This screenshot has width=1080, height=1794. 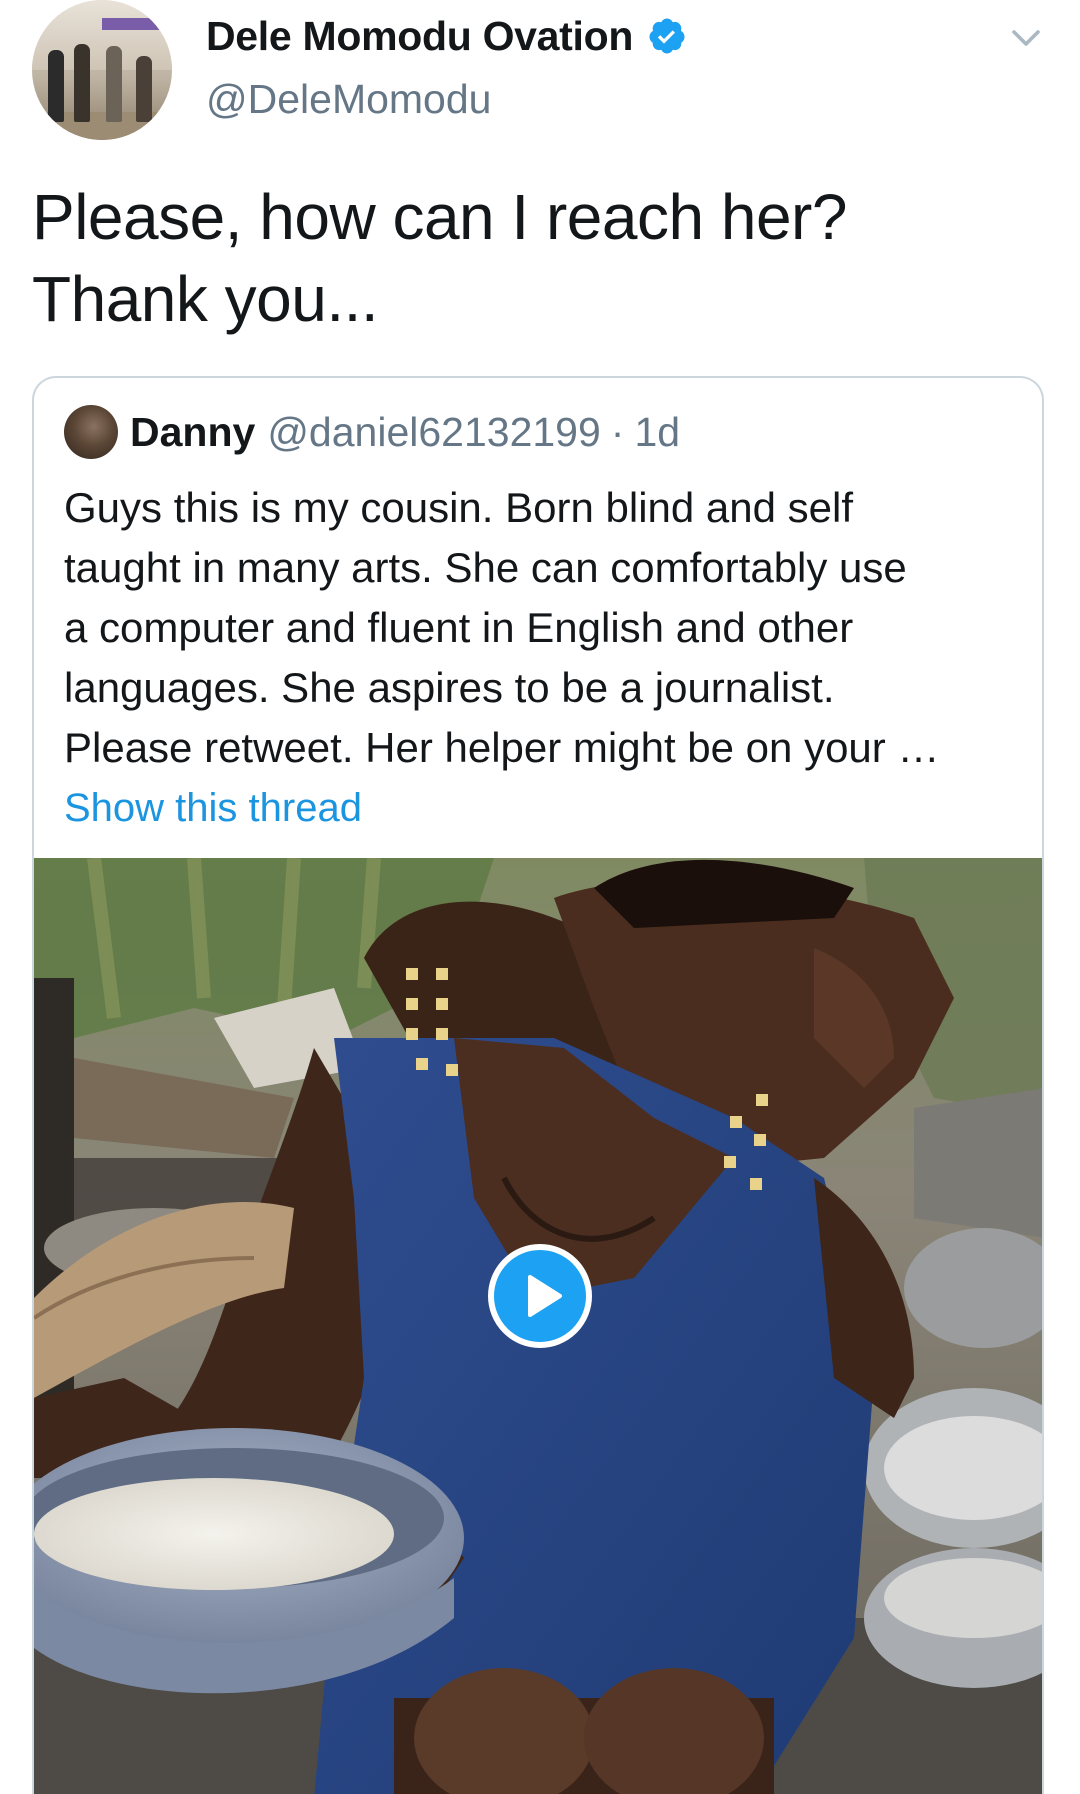 What do you see at coordinates (213, 808) in the screenshot?
I see `show-thread-link: Show this thread` at bounding box center [213, 808].